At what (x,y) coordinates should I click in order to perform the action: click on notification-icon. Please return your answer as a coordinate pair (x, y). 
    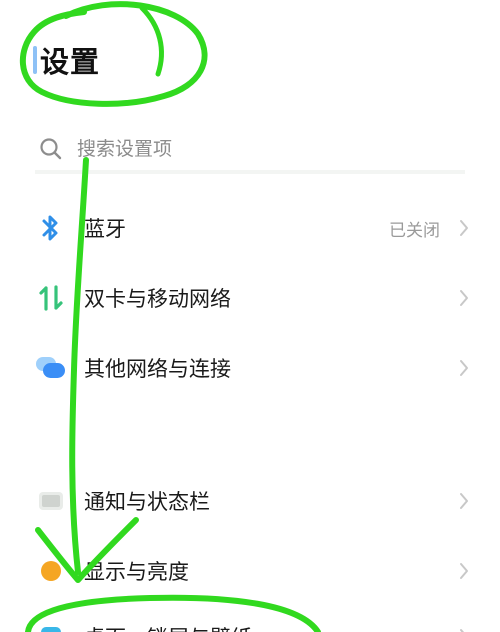
    Looking at the image, I should click on (51, 501).